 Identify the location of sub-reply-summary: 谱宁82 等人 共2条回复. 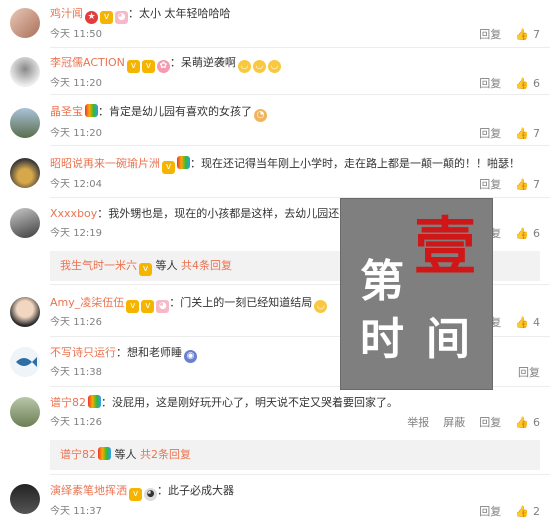
(295, 455).